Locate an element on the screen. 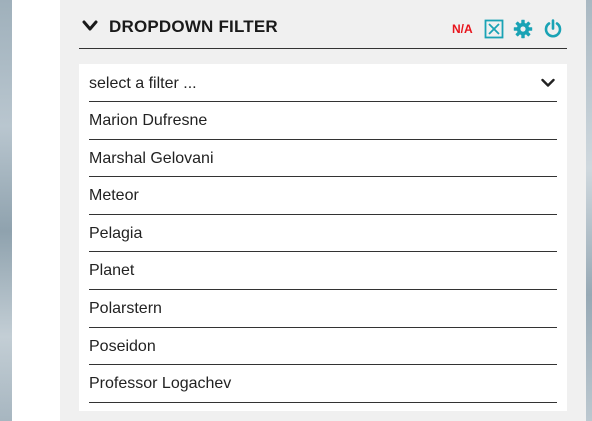 The height and width of the screenshot is (421, 592). option-label: Meteor is located at coordinates (114, 196).